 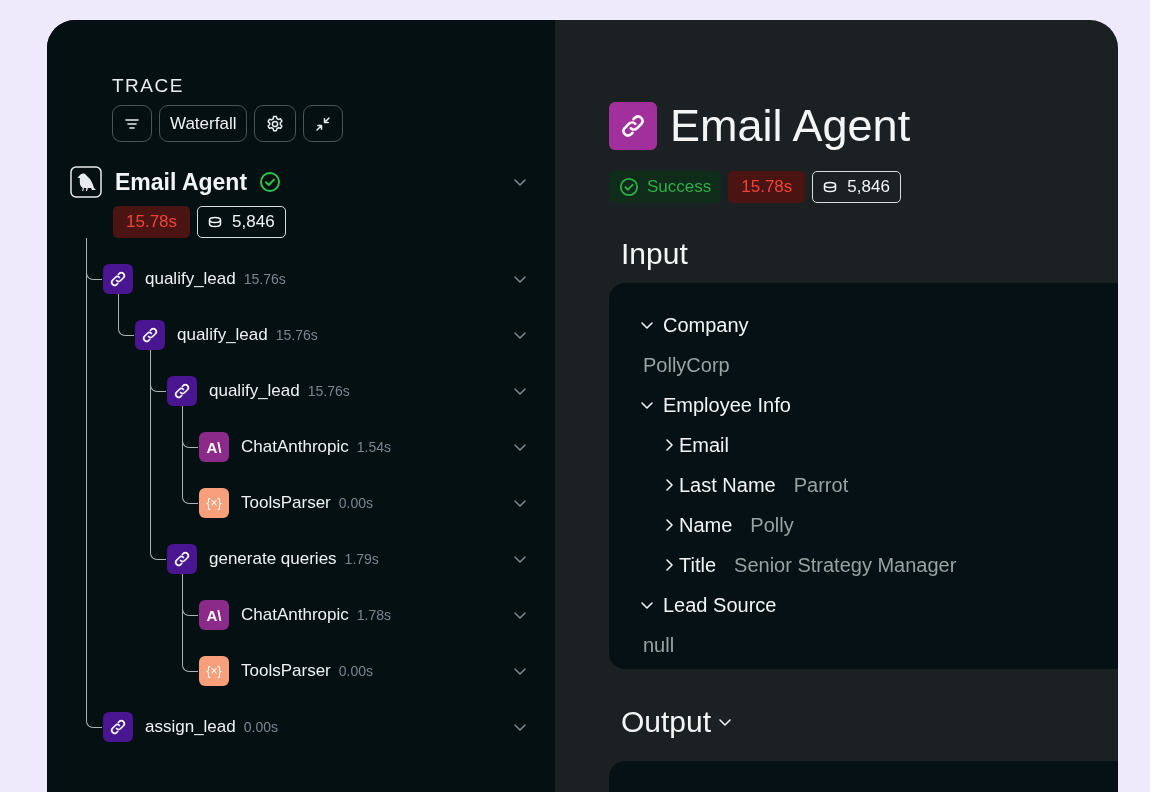 I want to click on section-heading: Output, so click(x=666, y=722).